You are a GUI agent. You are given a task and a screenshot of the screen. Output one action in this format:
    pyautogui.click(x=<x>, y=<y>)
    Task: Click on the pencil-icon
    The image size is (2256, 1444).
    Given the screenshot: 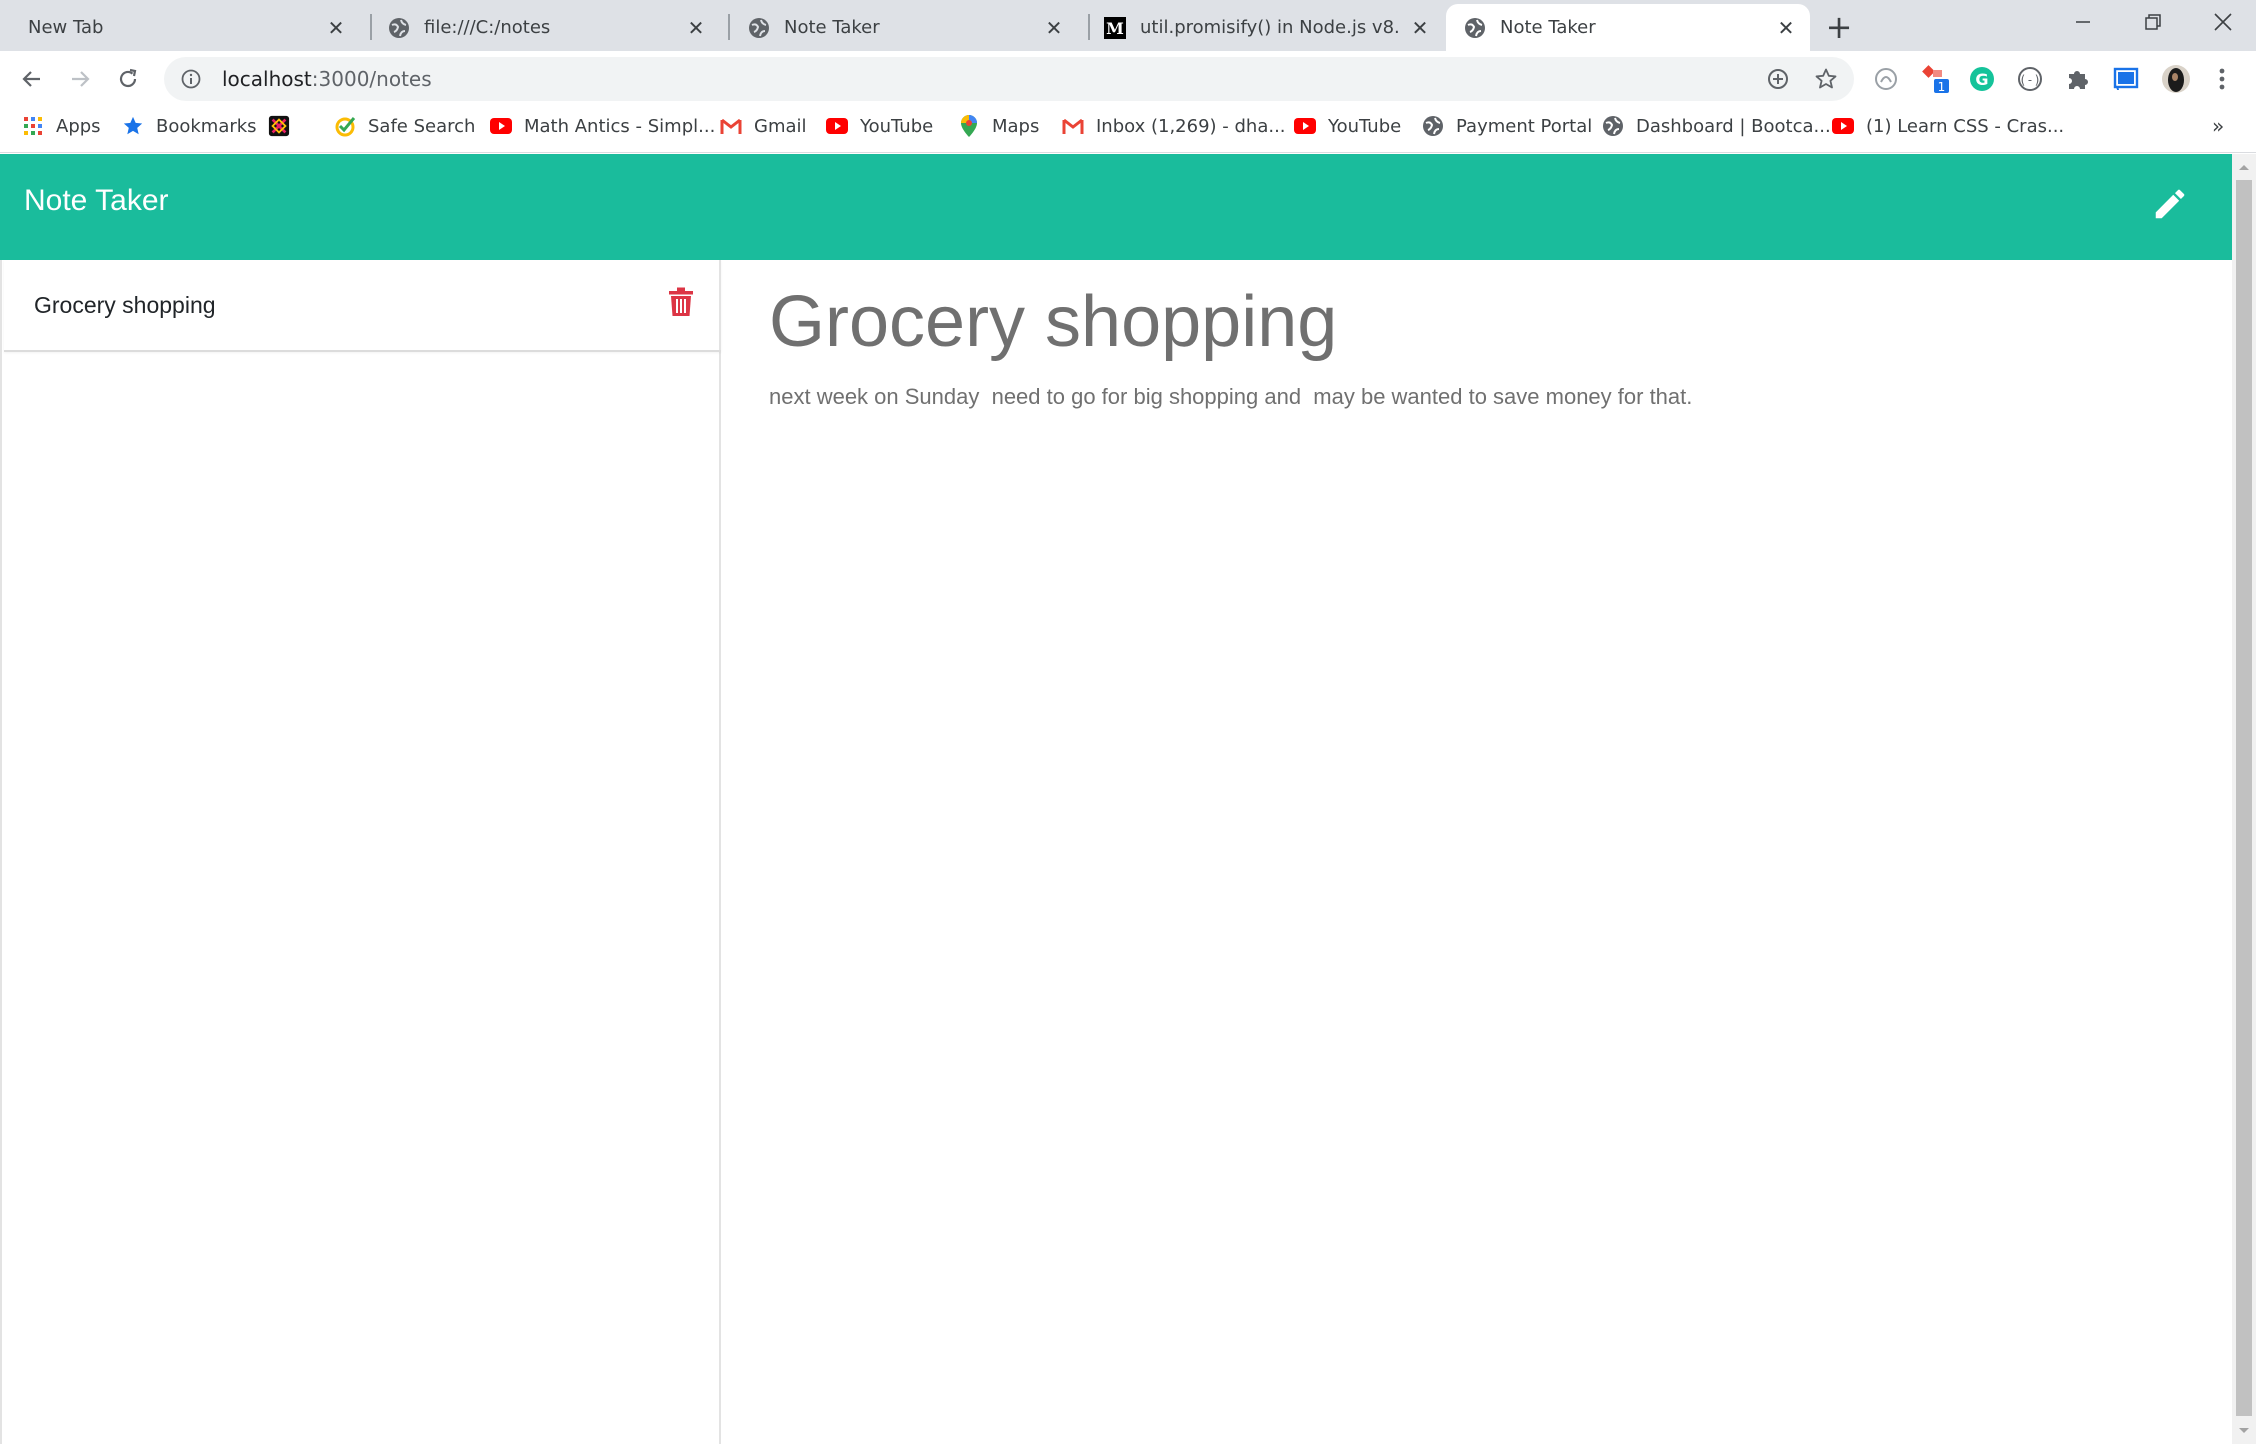 What is the action you would take?
    pyautogui.click(x=2170, y=206)
    